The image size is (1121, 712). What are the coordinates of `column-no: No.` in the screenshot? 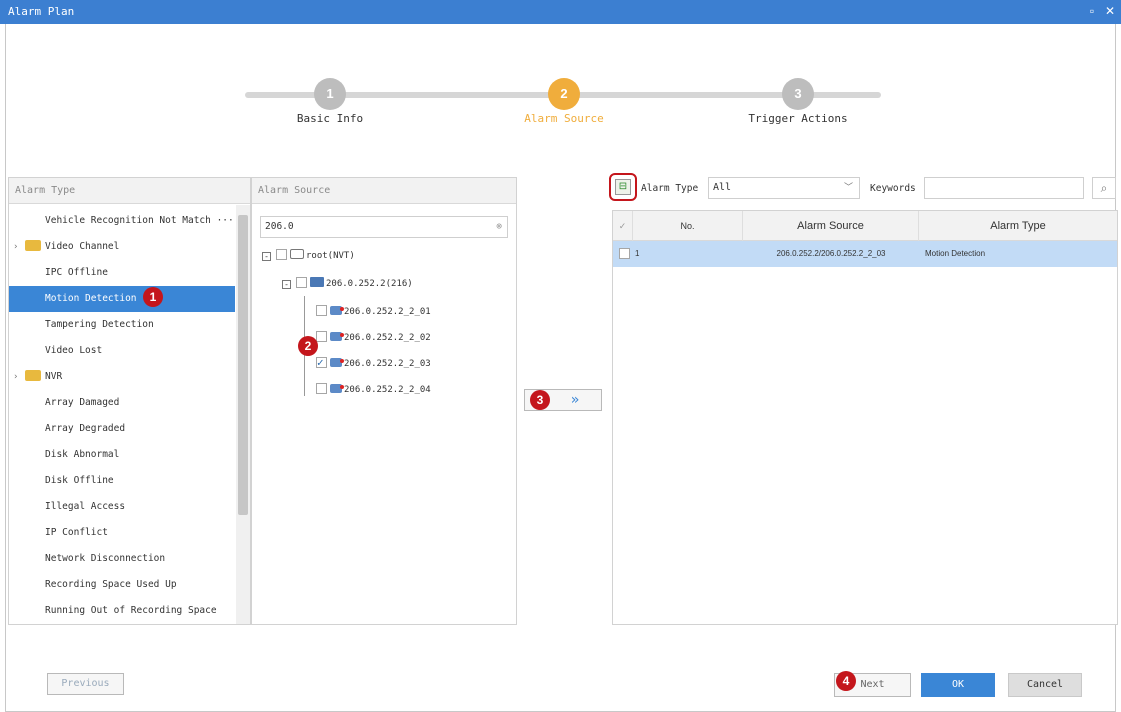 It's located at (688, 226).